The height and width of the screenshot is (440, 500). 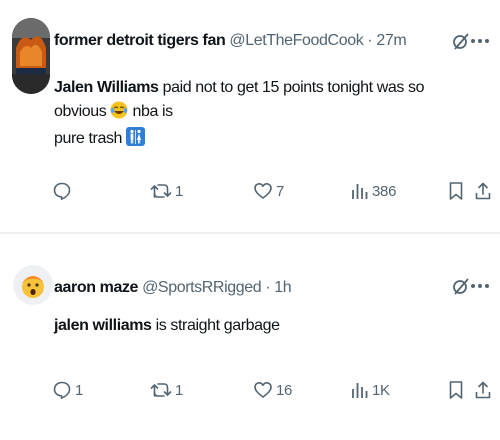 What do you see at coordinates (90, 138) in the screenshot?
I see `tweet-text-line2: pure trash` at bounding box center [90, 138].